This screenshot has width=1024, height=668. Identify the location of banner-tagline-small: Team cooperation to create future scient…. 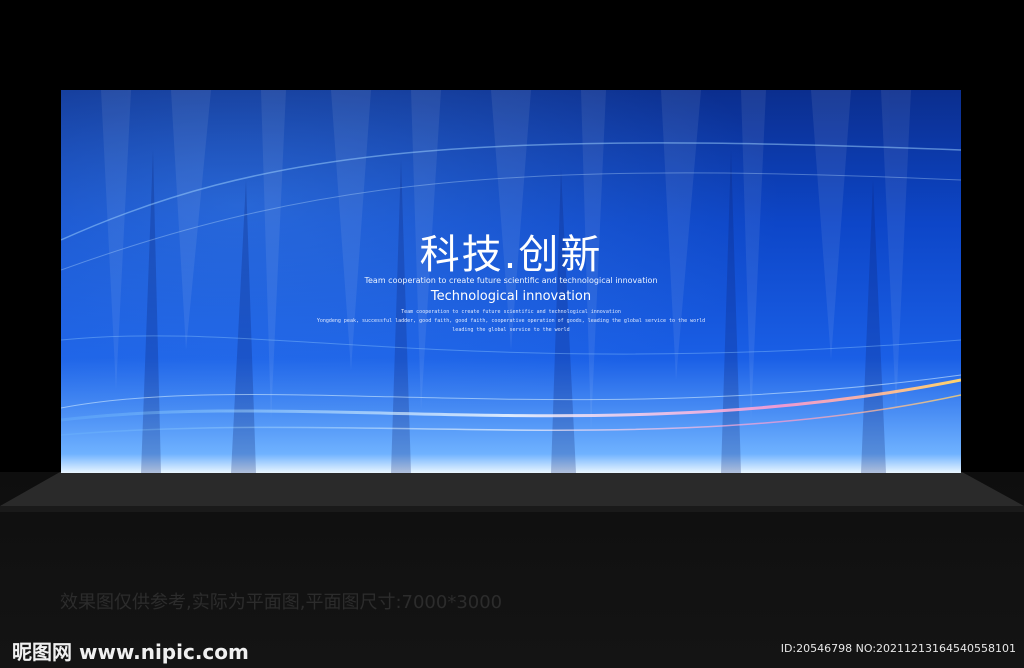
(511, 280).